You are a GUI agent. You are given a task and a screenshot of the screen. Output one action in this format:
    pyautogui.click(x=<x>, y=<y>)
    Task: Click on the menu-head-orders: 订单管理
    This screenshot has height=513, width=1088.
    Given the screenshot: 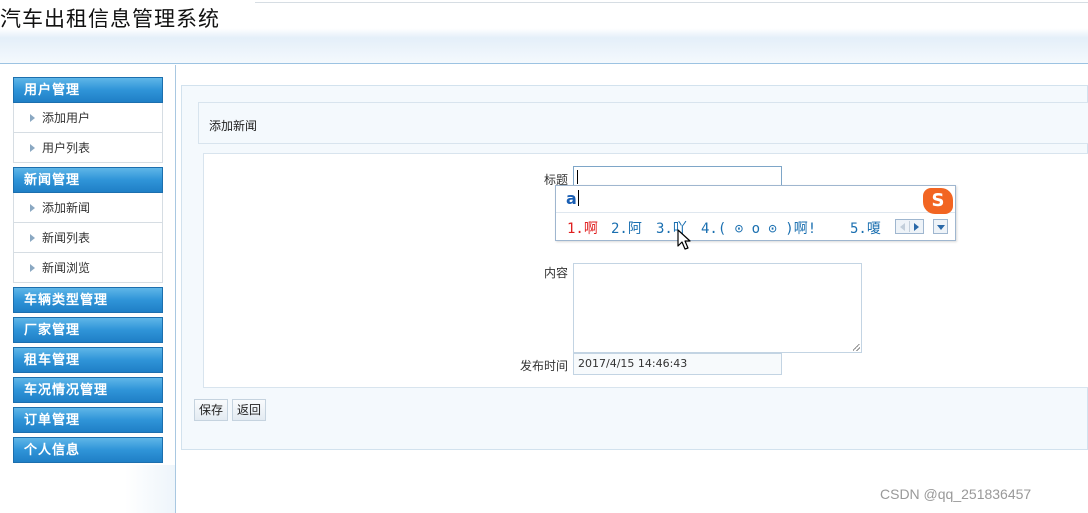 What is the action you would take?
    pyautogui.click(x=88, y=420)
    